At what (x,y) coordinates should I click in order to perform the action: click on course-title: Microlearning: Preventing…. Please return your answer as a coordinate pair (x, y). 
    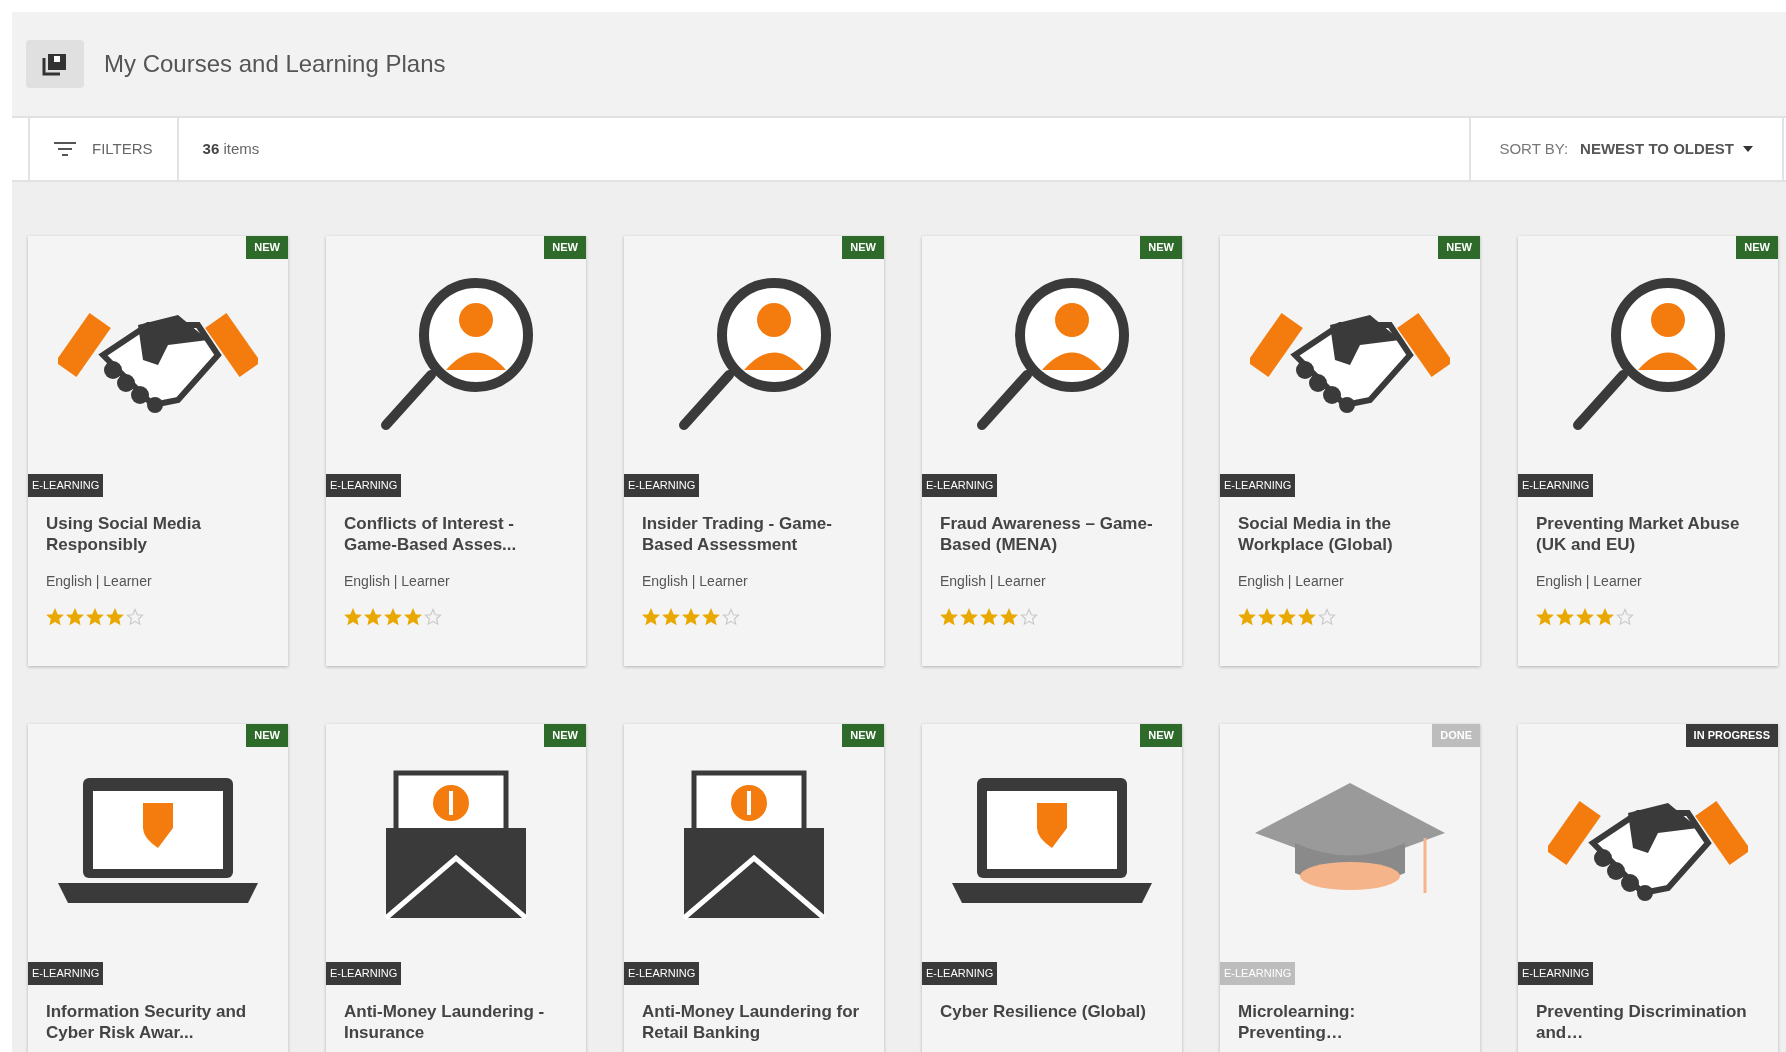
    Looking at the image, I should click on (1297, 1021).